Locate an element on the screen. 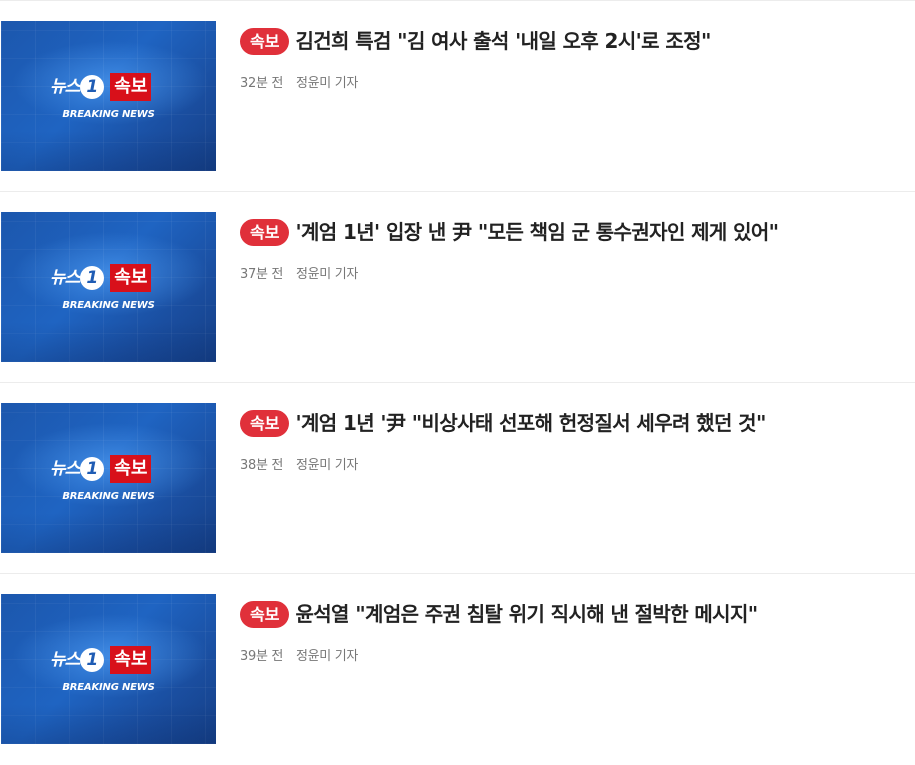  article-time: 38분 전 is located at coordinates (262, 465).